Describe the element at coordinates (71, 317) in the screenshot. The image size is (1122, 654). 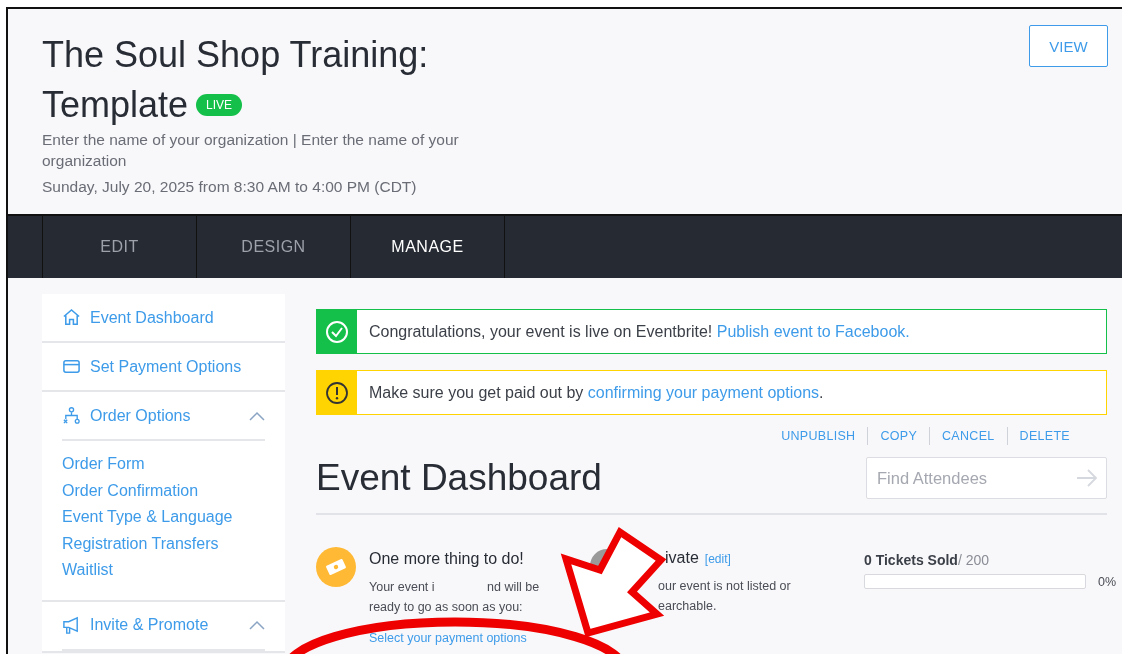
I see `home-icon` at that location.